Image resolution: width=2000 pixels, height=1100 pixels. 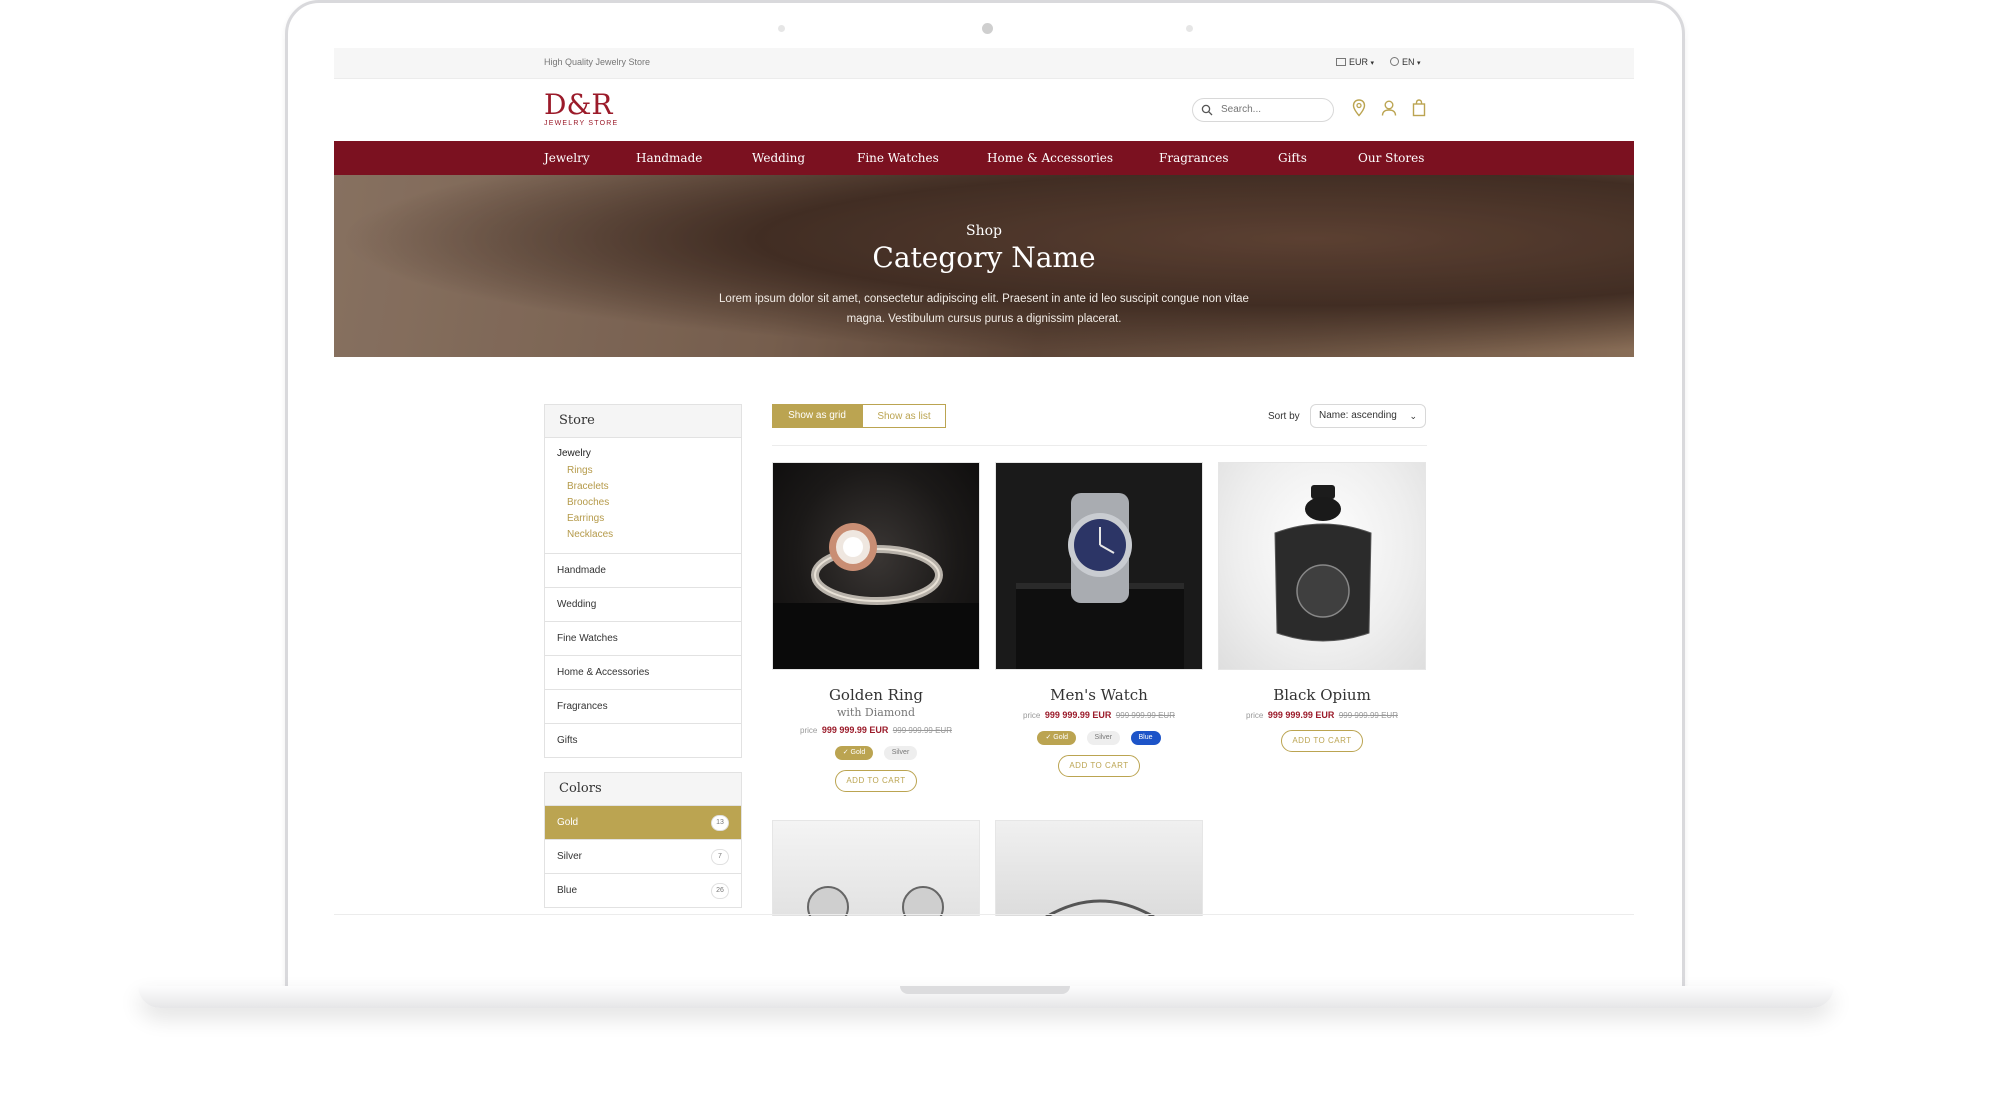 What do you see at coordinates (1389, 108) in the screenshot?
I see `user-icon` at bounding box center [1389, 108].